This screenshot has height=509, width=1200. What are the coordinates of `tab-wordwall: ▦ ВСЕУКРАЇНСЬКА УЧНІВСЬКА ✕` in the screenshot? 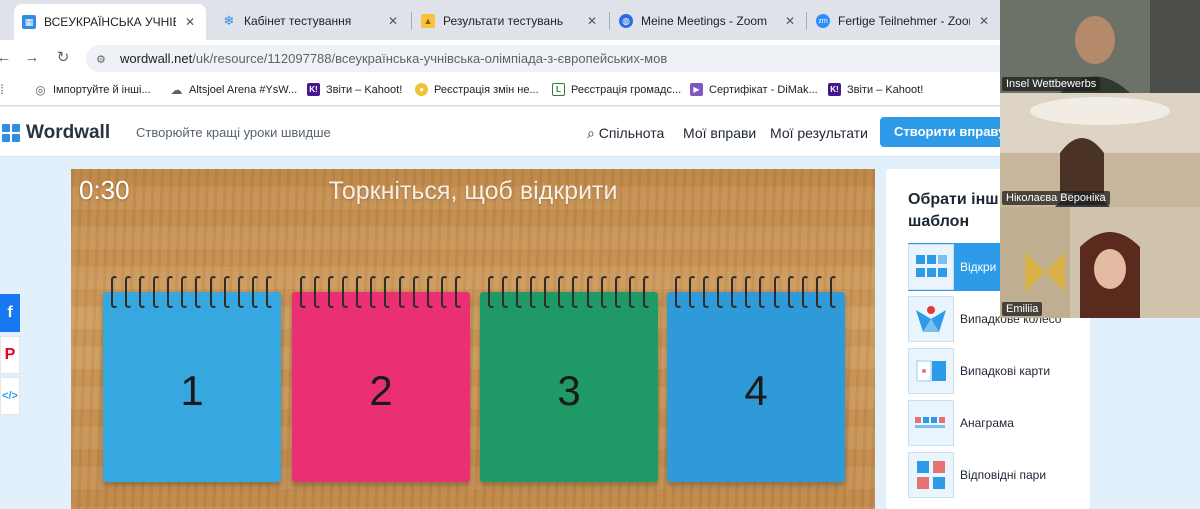 It's located at (110, 22).